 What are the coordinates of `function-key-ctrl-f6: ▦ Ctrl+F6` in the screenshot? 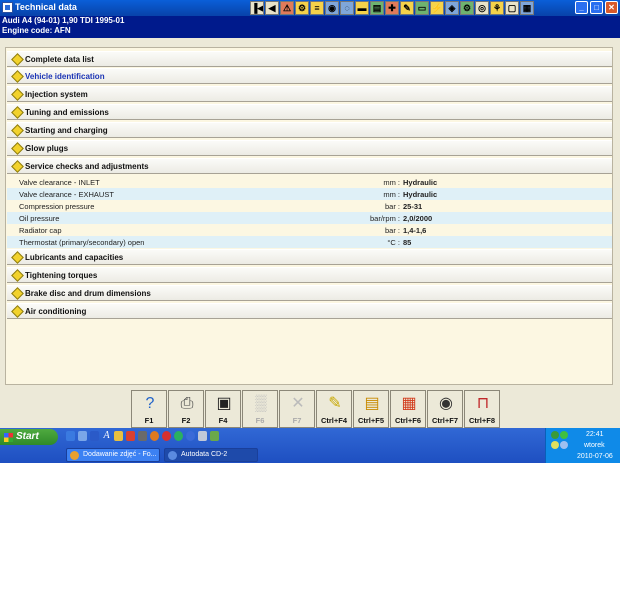 It's located at (408, 409).